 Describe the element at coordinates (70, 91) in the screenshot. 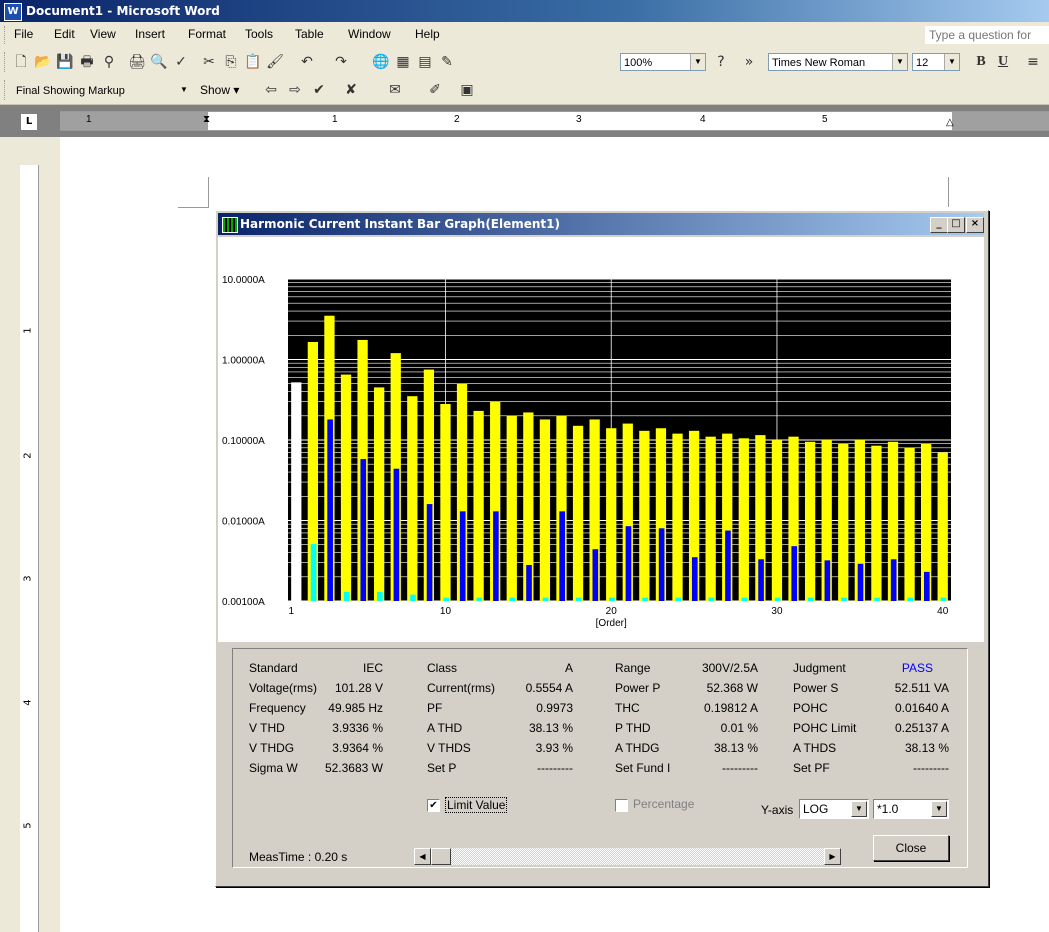

I see `markup-view-value: Final Showing Markup` at that location.